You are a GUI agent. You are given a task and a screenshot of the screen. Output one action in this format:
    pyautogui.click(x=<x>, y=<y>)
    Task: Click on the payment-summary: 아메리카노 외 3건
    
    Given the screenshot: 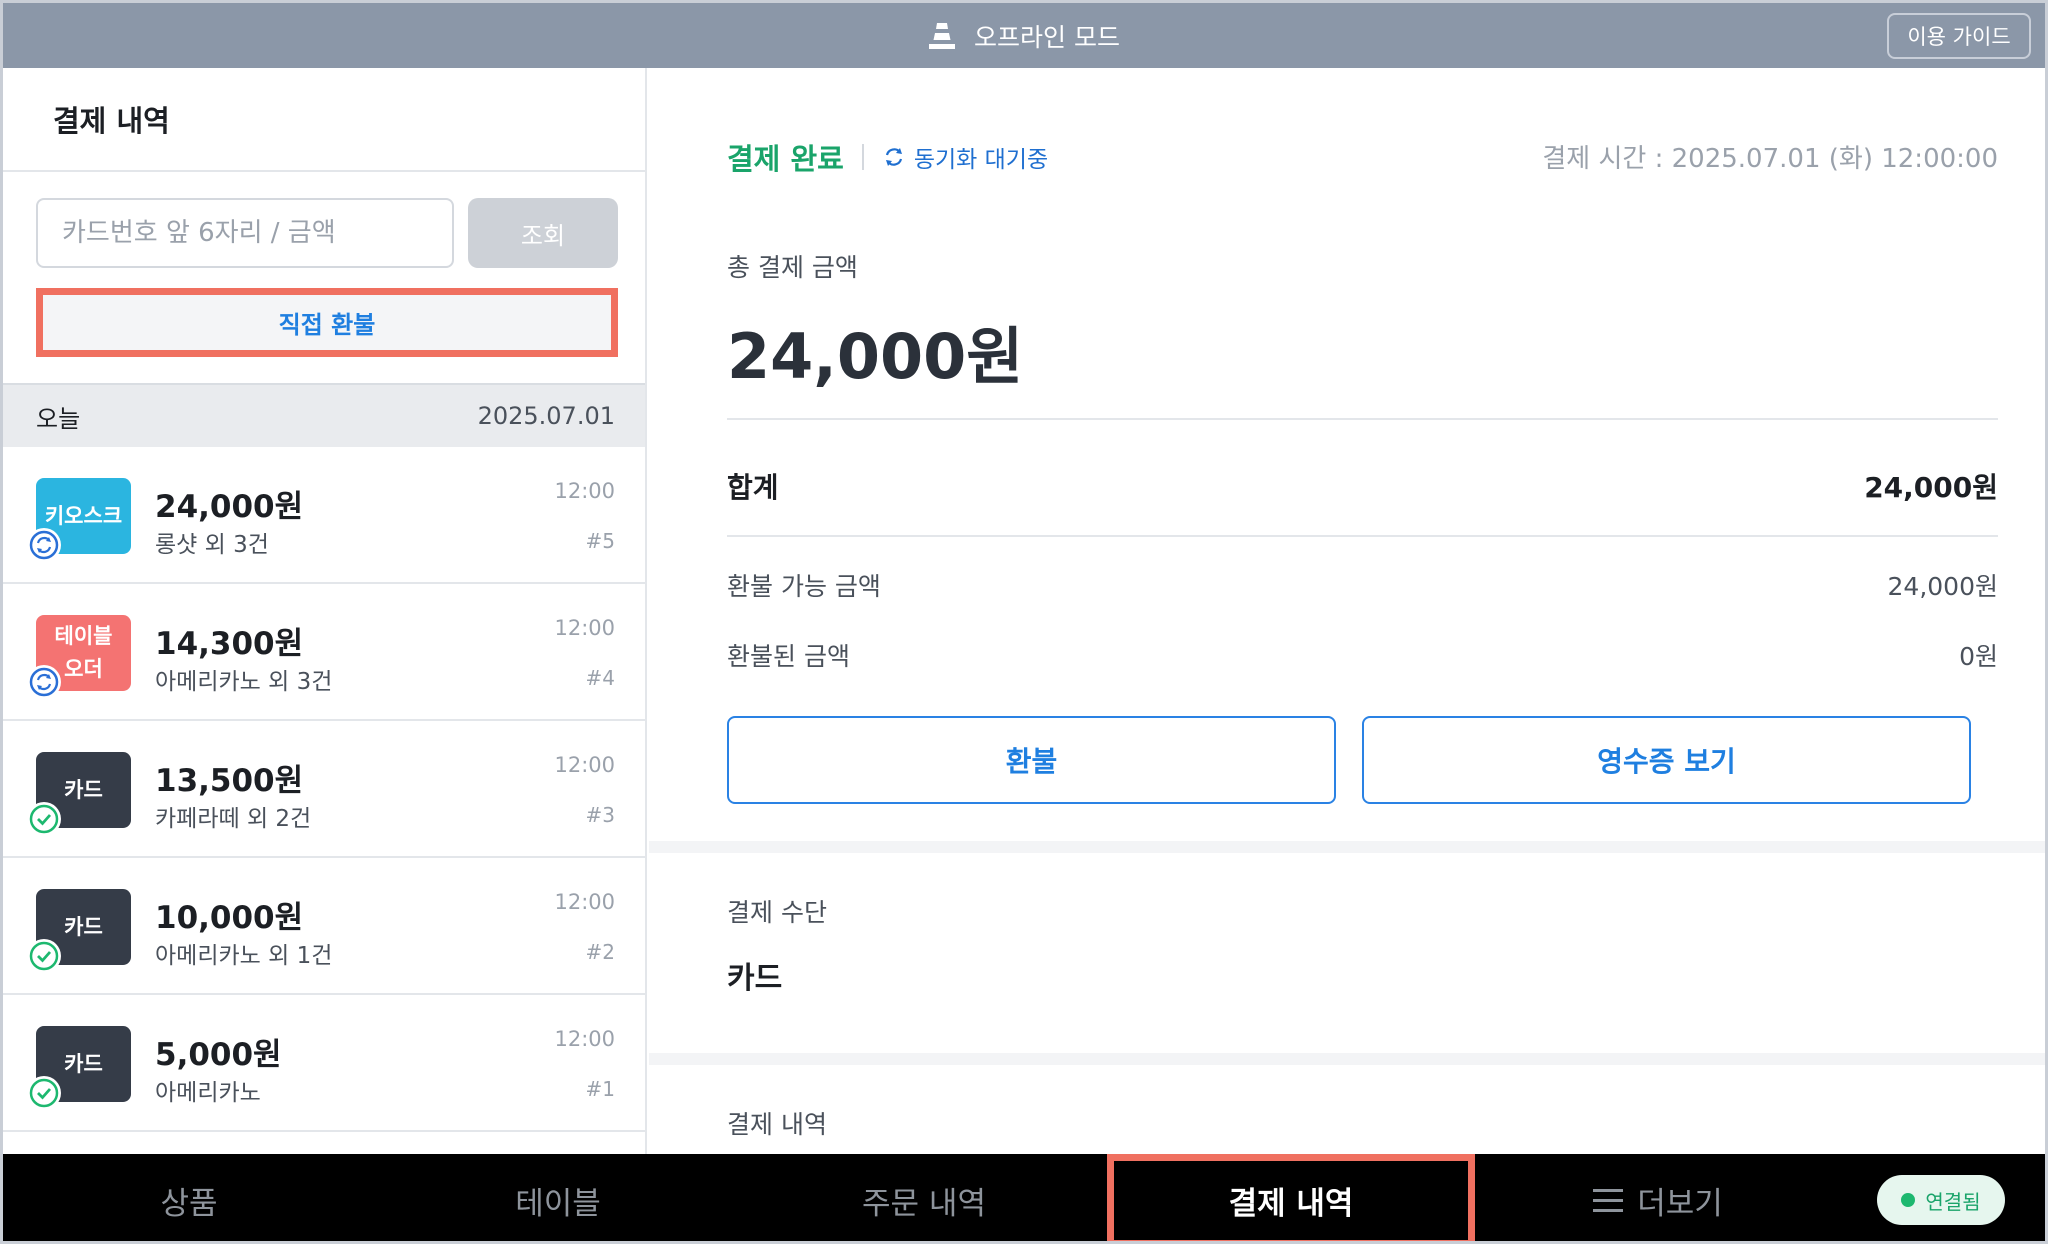 What is the action you would take?
    pyautogui.click(x=244, y=682)
    